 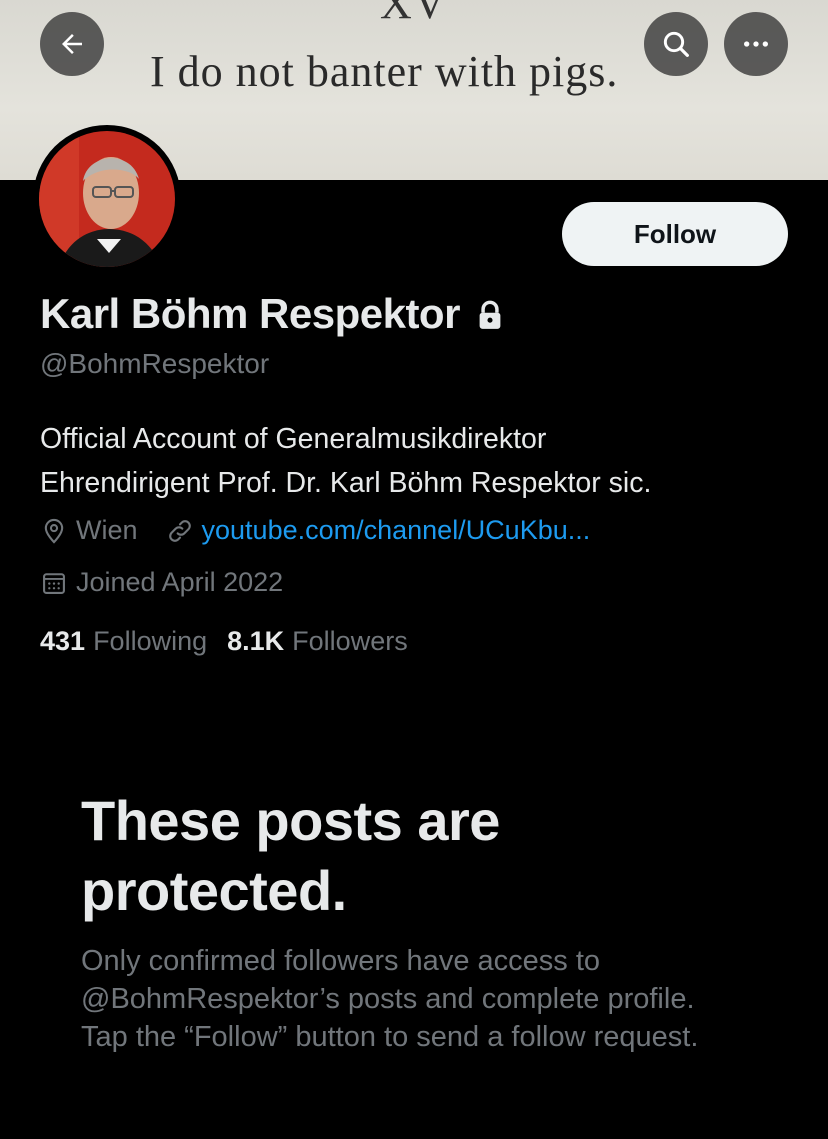 What do you see at coordinates (675, 234) in the screenshot?
I see `follow-button: Follow` at bounding box center [675, 234].